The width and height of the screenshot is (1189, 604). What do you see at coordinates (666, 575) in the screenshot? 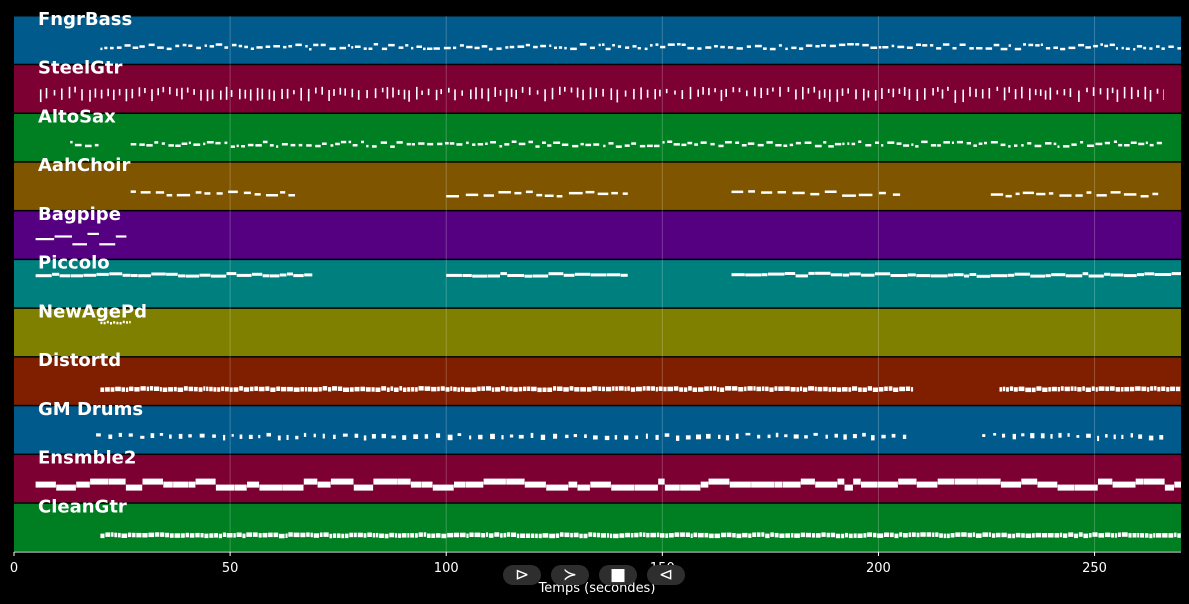
I see `back-button: ⊲` at bounding box center [666, 575].